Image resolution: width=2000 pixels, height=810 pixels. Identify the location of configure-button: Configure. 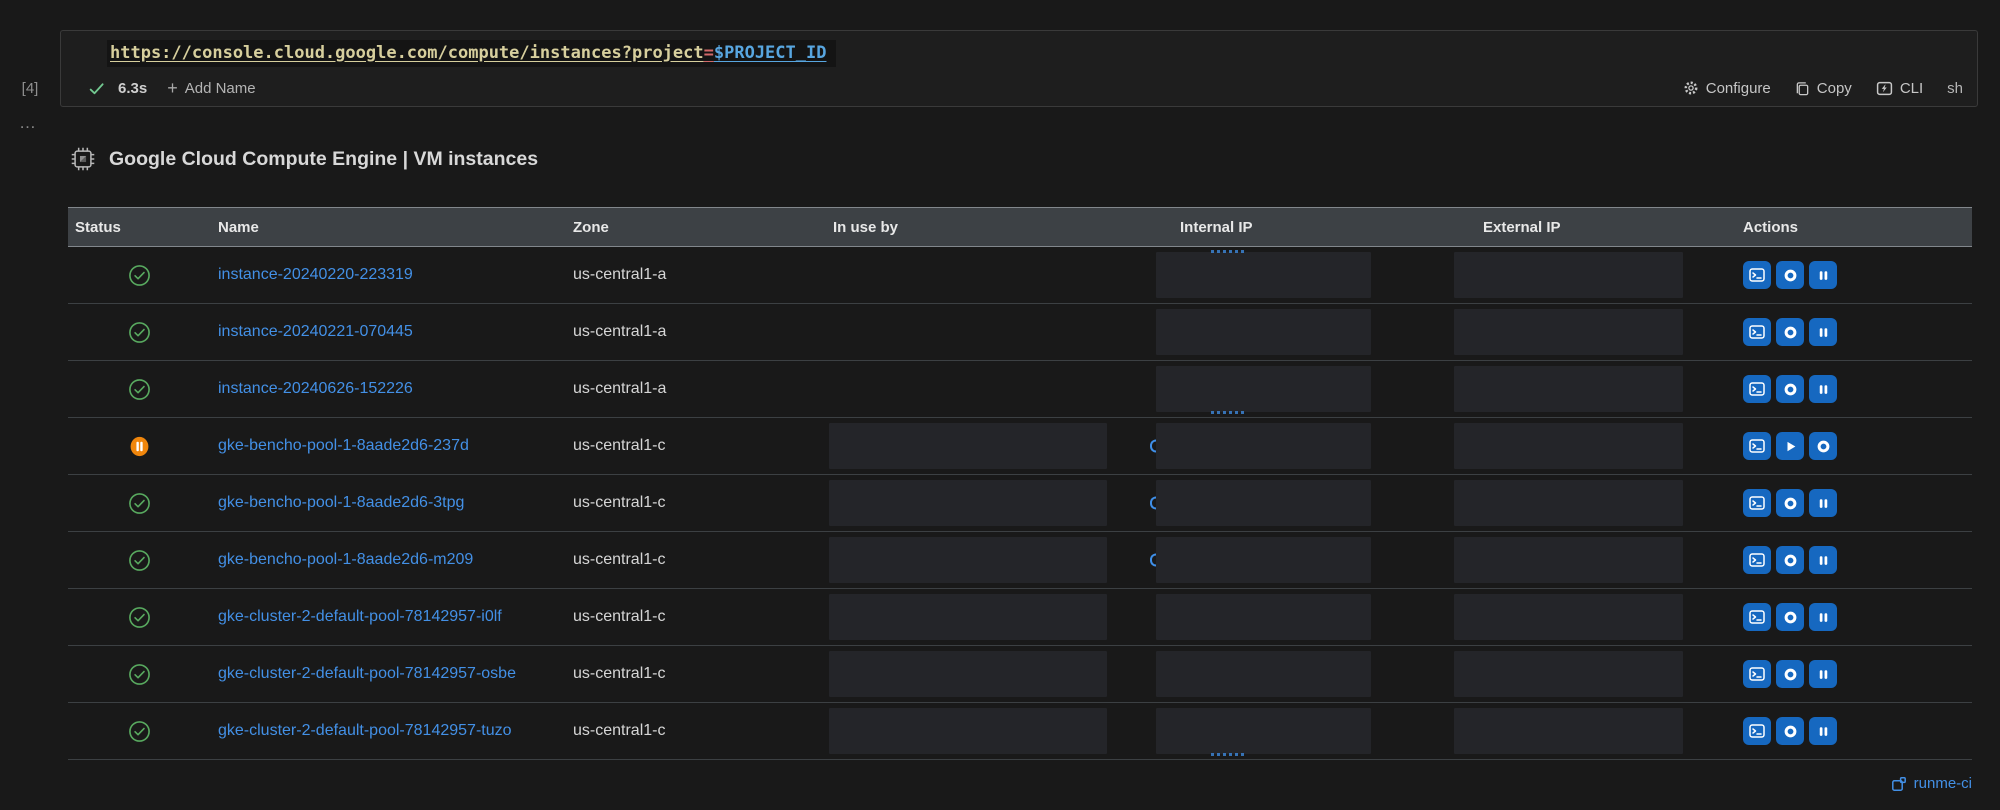
(1727, 88).